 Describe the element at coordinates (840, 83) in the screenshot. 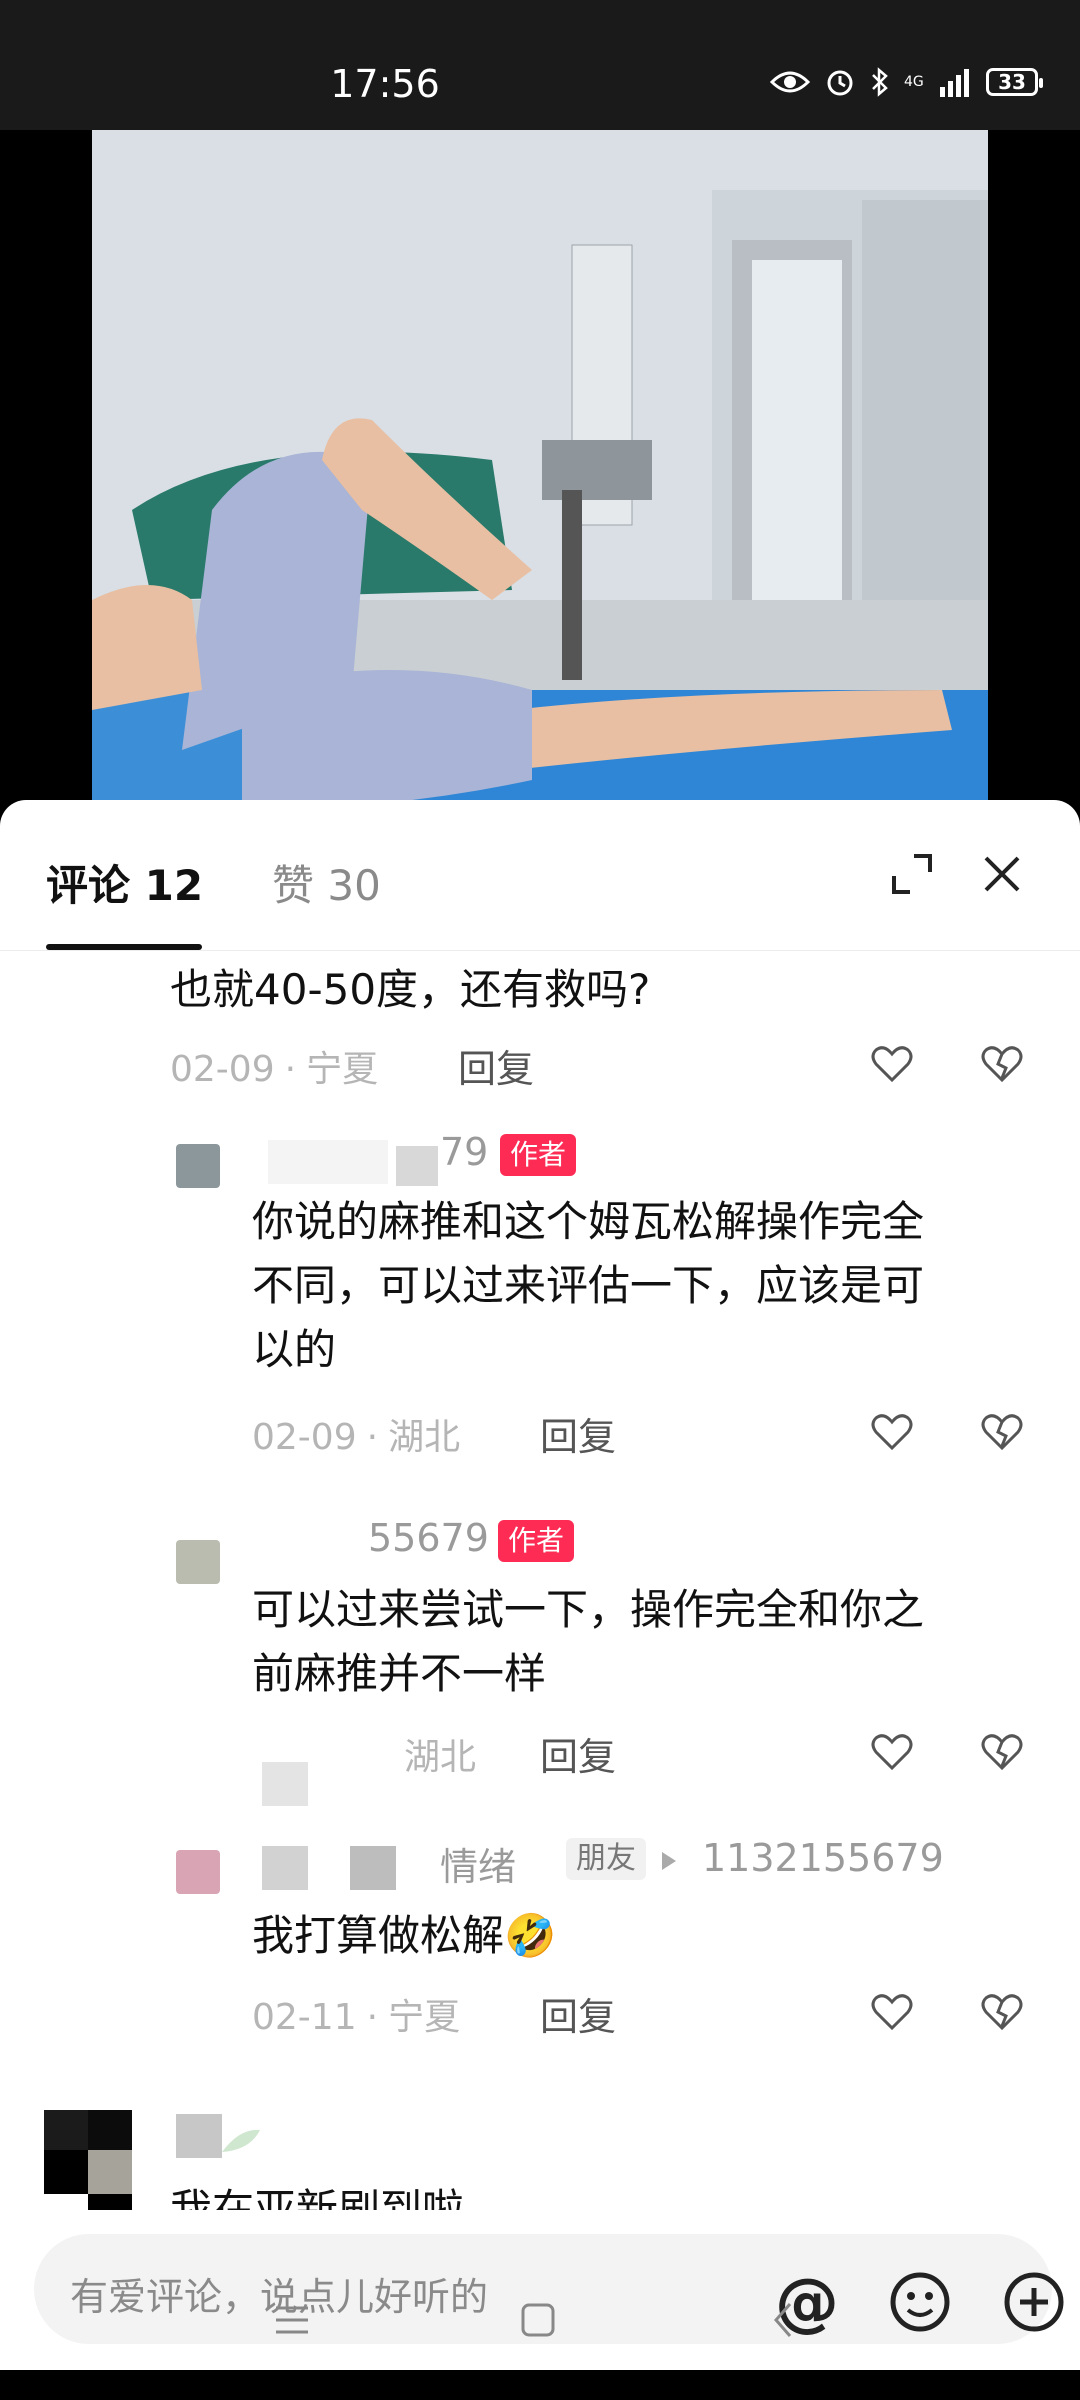

I see `alarm-icon` at that location.